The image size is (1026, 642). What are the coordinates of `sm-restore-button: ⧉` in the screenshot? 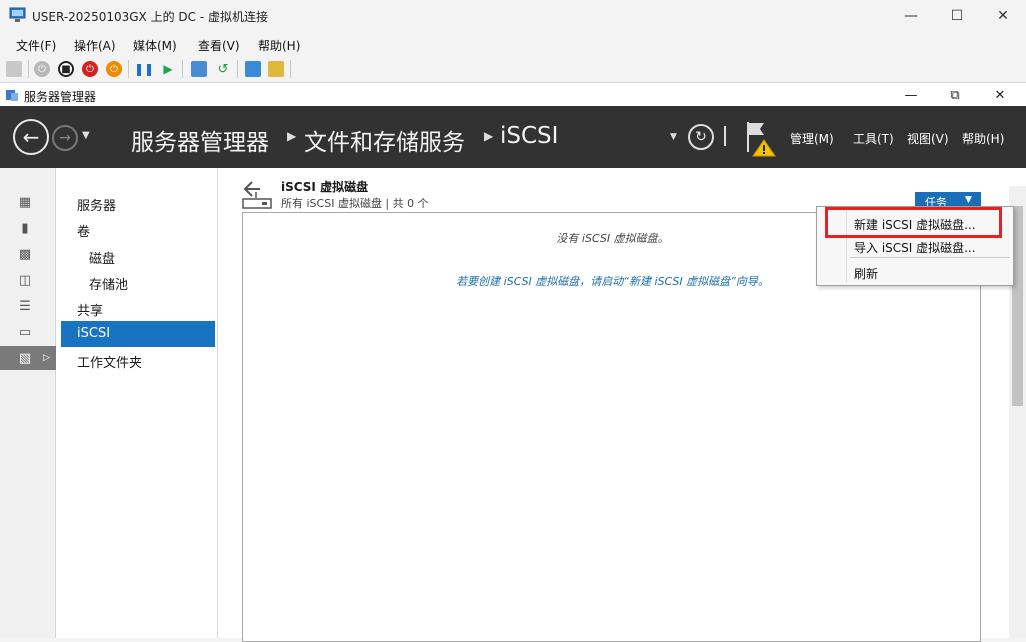 It's located at (955, 95).